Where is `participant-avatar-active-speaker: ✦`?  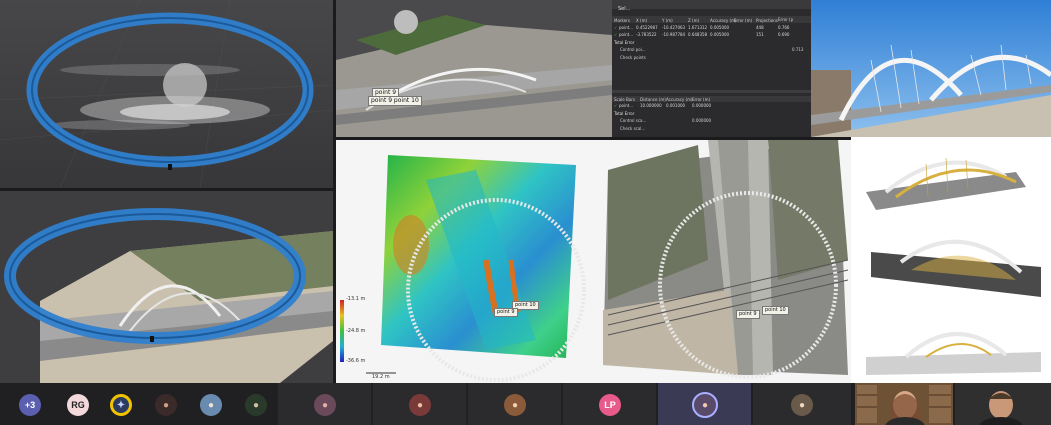
participant-avatar-active-speaker: ✦ is located at coordinates (121, 405).